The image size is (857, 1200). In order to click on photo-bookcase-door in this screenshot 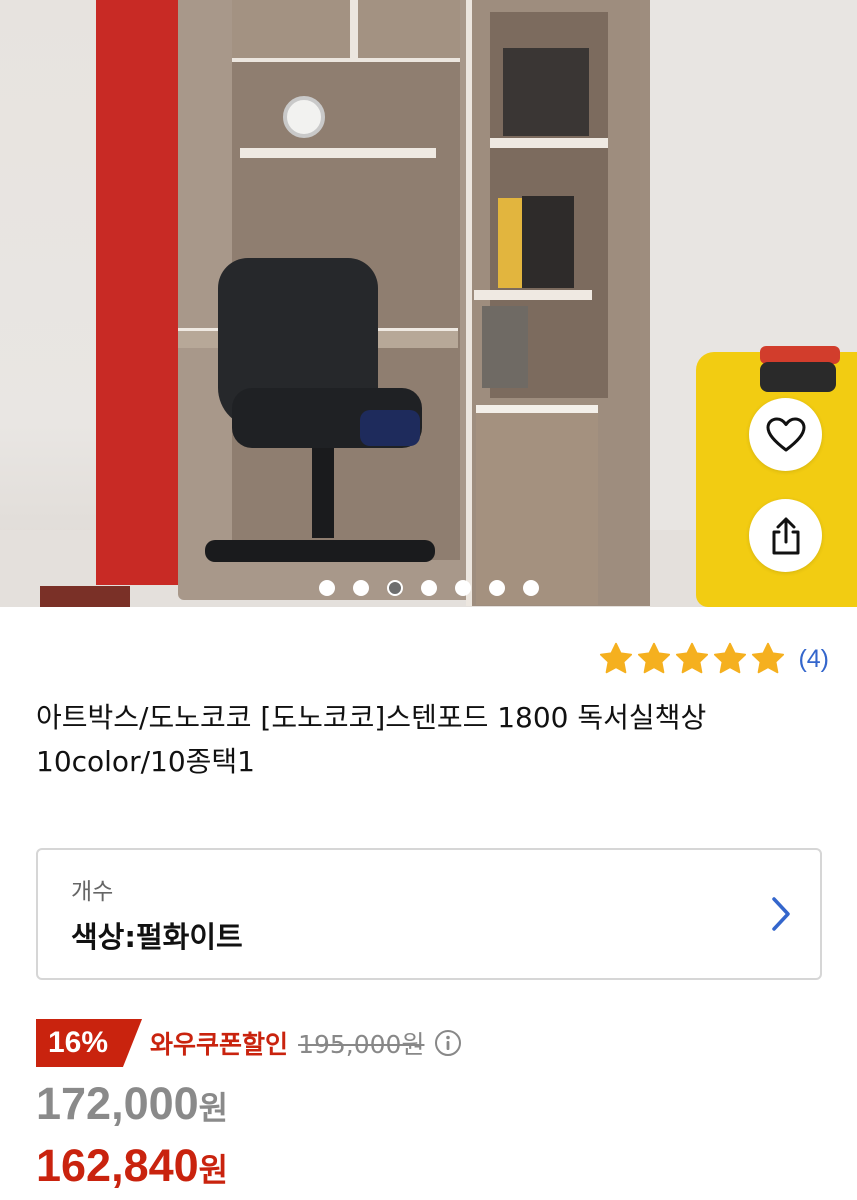, I will do `click(537, 505)`.